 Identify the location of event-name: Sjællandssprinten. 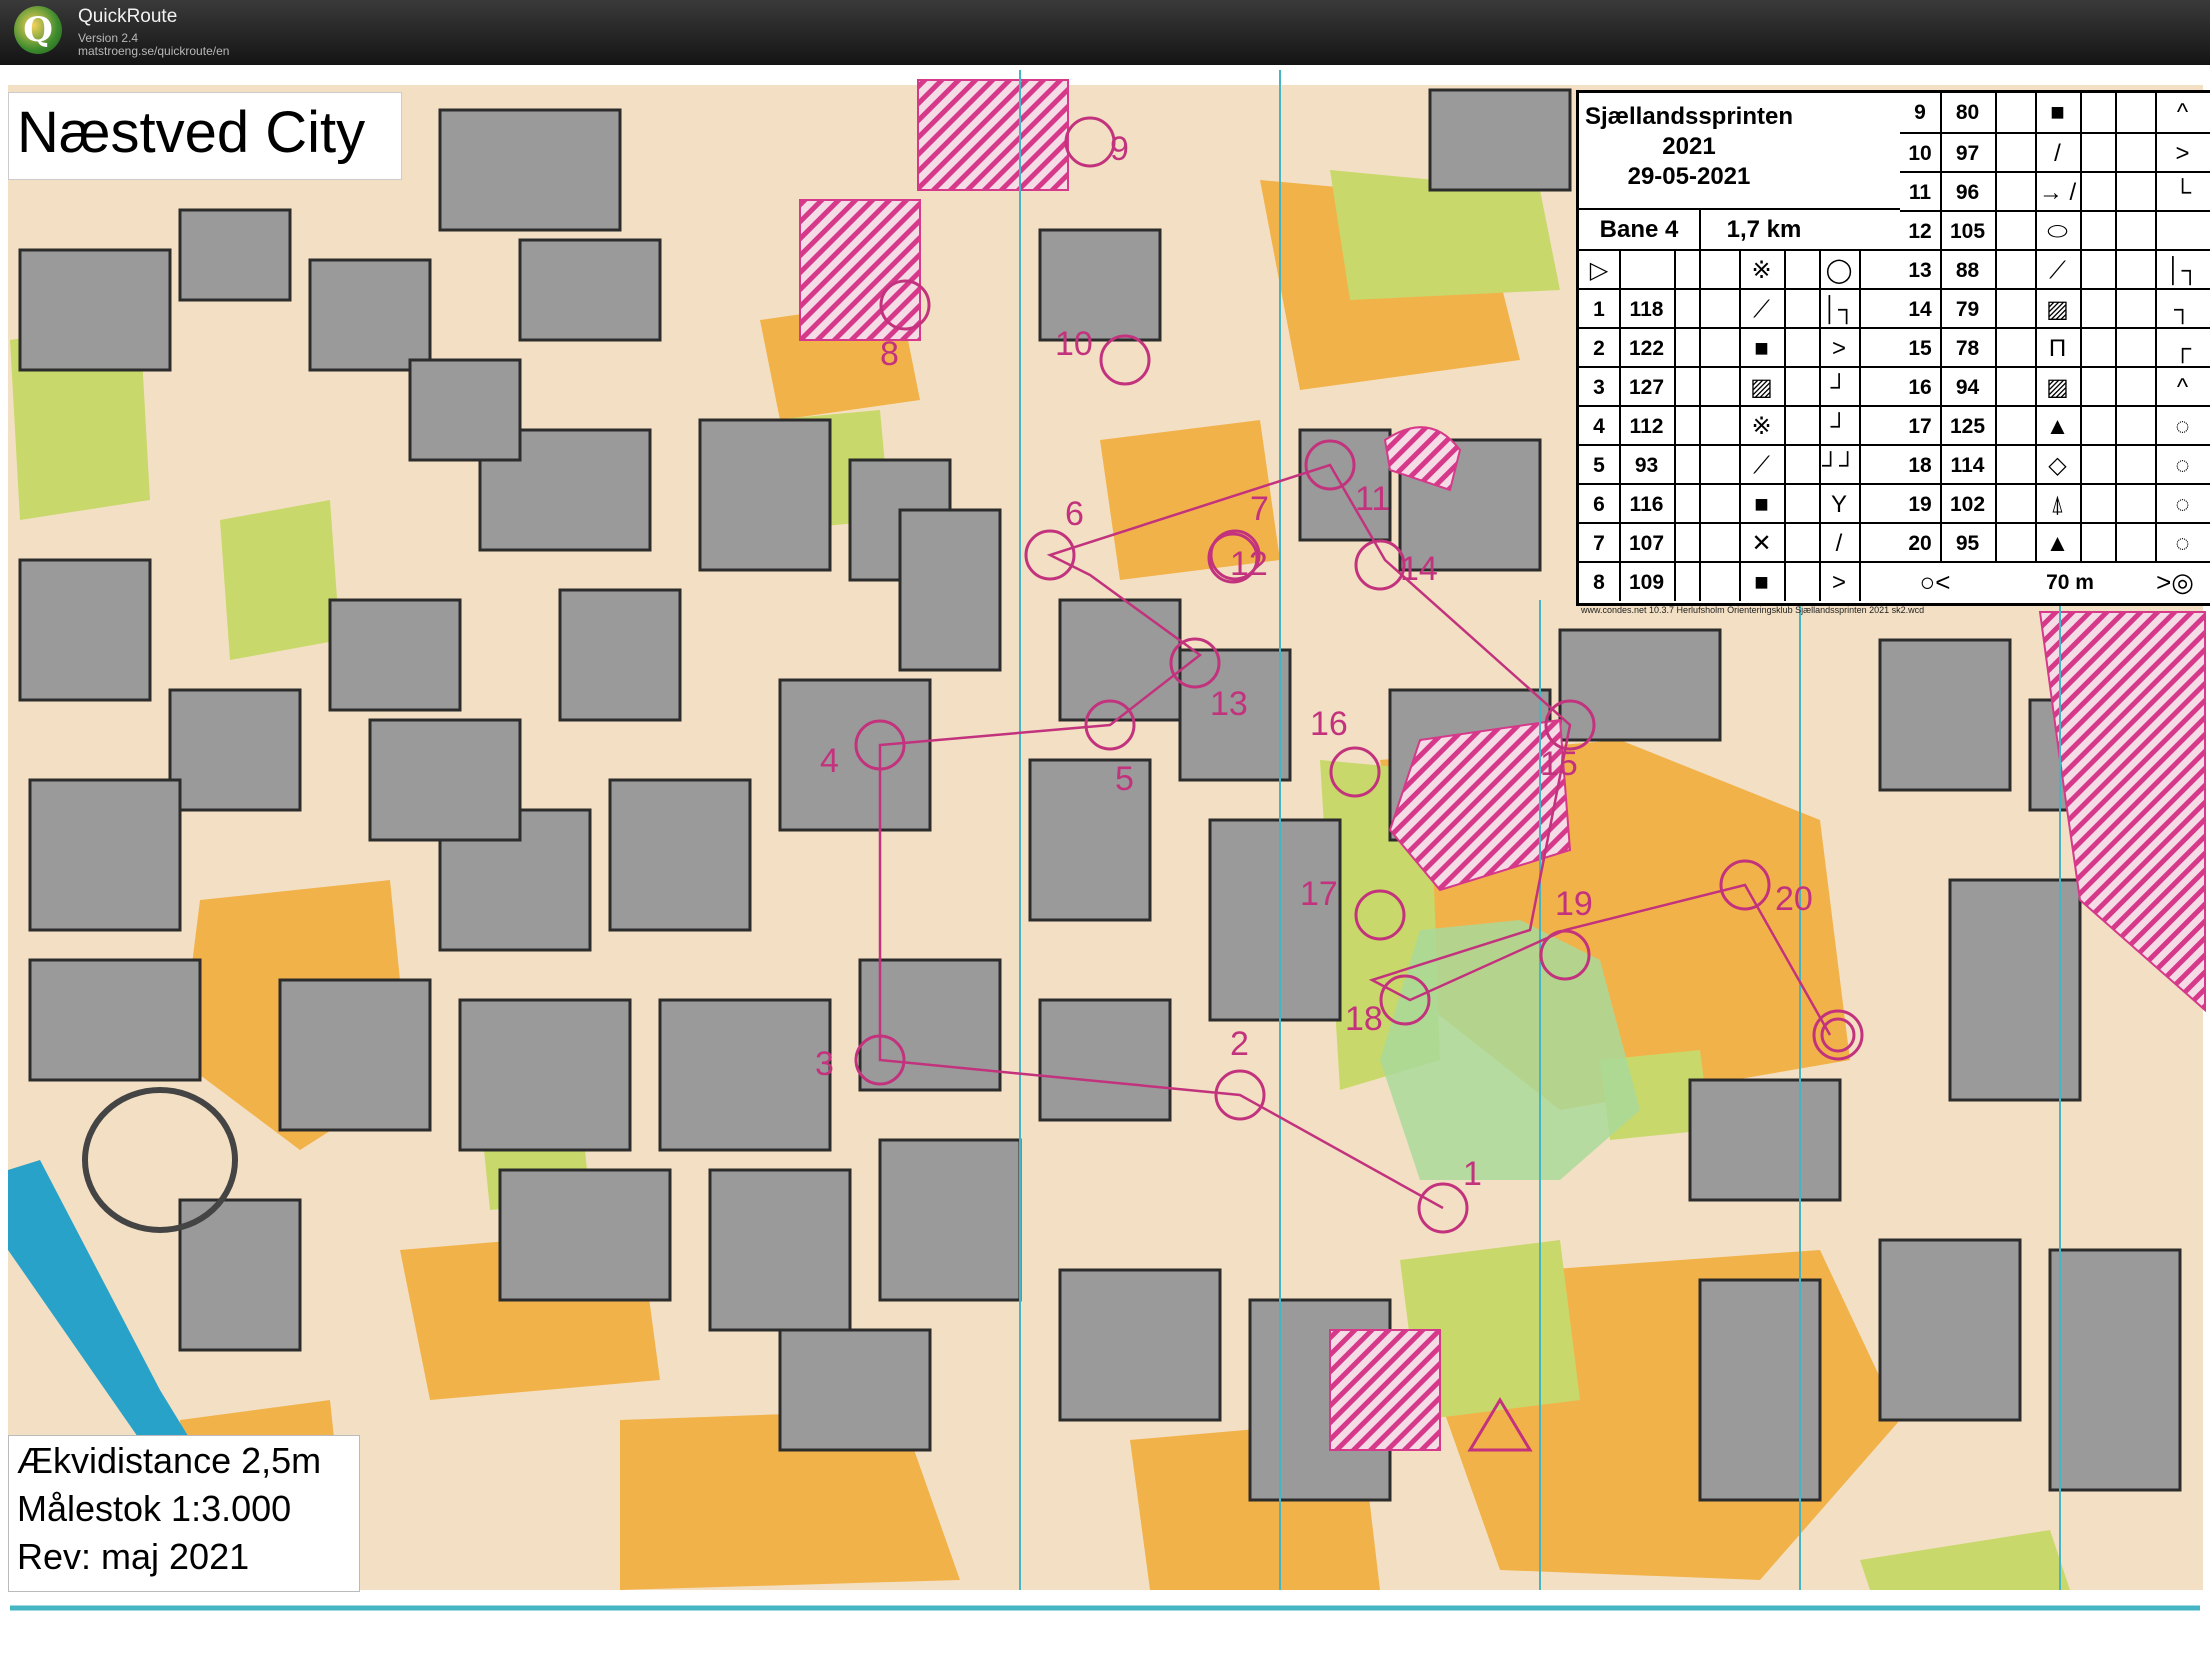
(1689, 116).